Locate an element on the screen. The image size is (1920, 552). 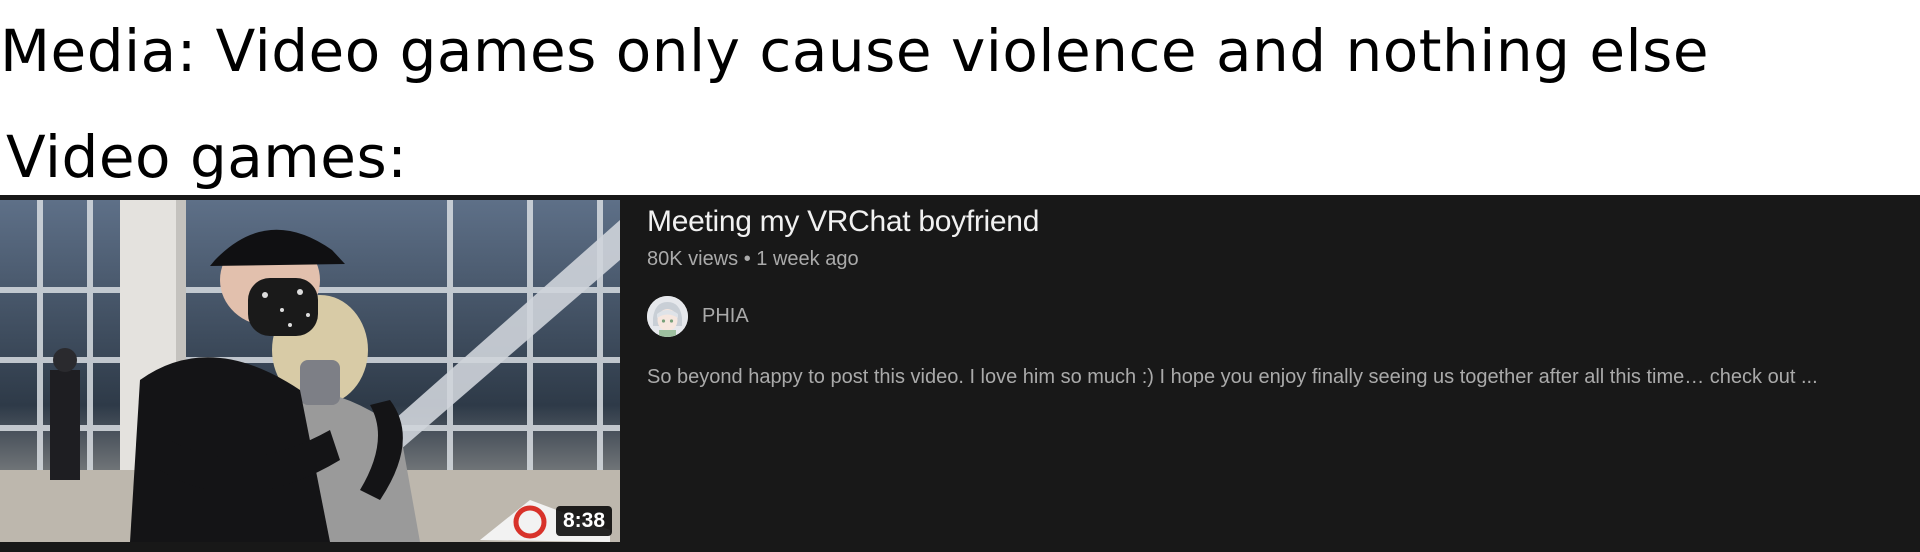
video-title: Meeting my VRChat boyfriend is located at coordinates (843, 222).